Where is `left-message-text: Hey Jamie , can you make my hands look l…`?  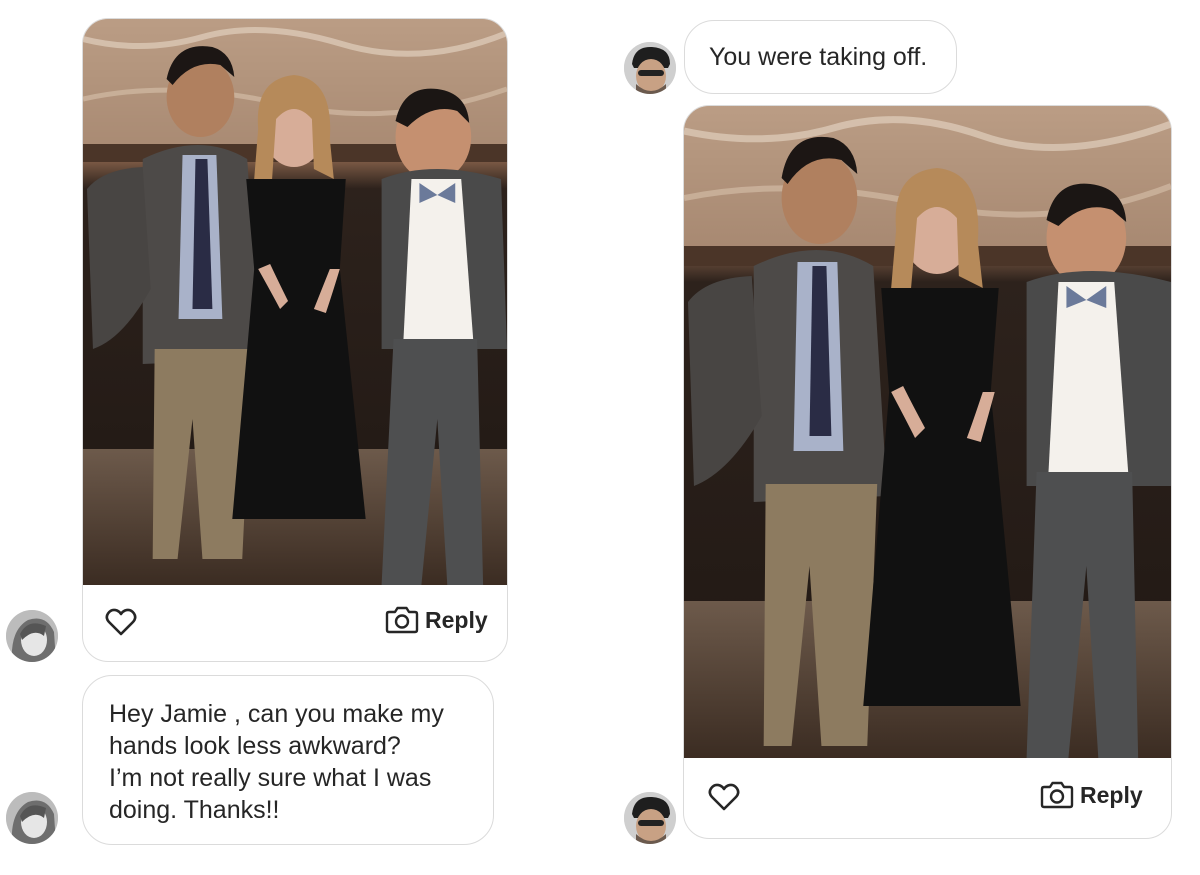
left-message-text: Hey Jamie , can you make my hands look l… is located at coordinates (276, 762).